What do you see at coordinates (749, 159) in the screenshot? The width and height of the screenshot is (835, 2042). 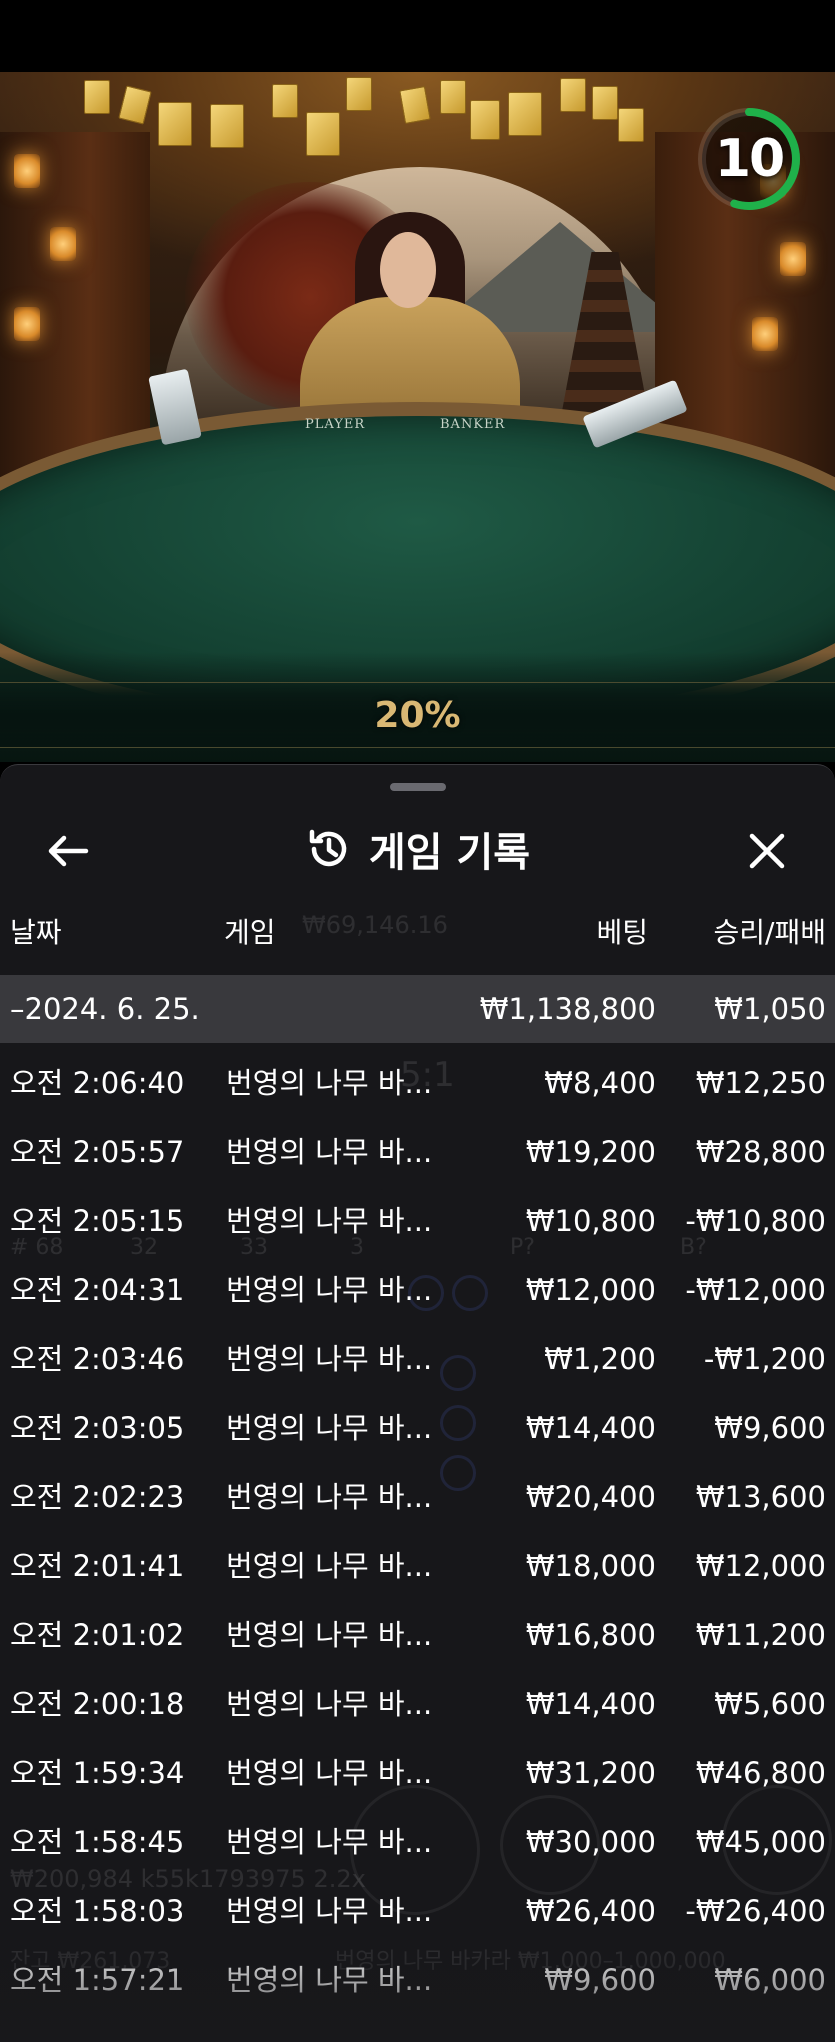 I see `countdown-timer: 10` at bounding box center [749, 159].